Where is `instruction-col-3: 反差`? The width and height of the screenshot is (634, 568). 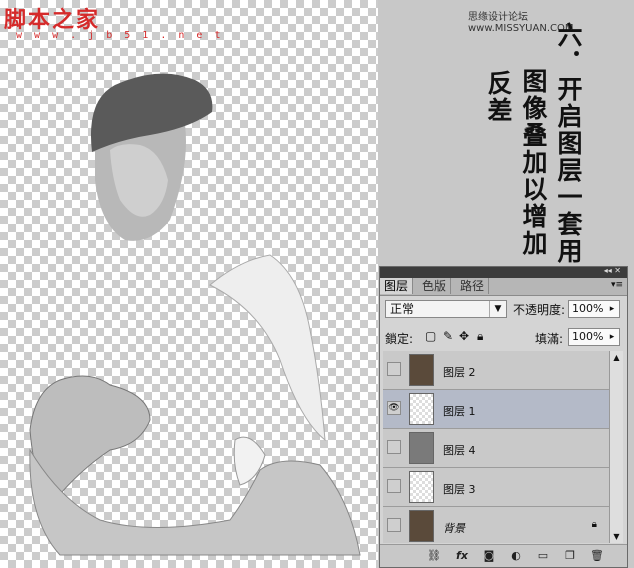
instruction-col-3: 反差 is located at coordinates (498, 97).